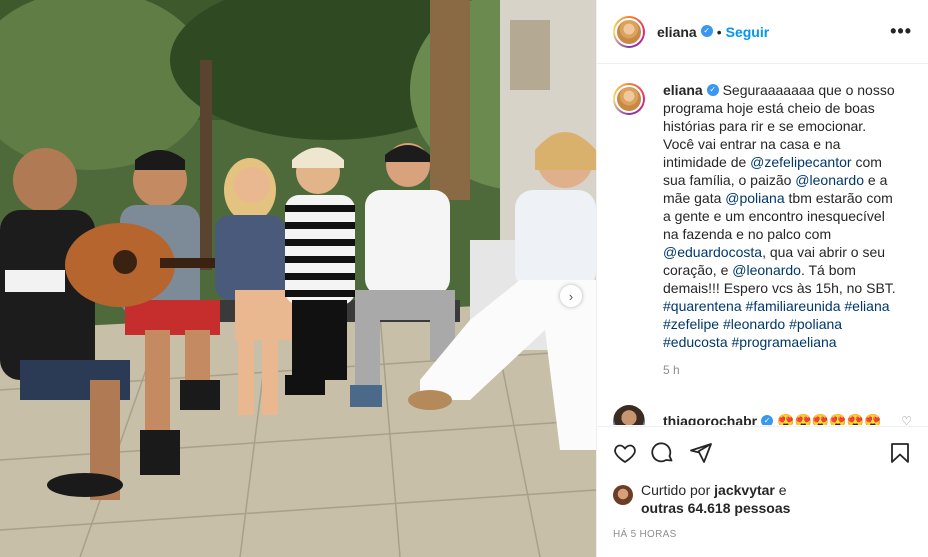 The image size is (928, 557). Describe the element at coordinates (702, 306) in the screenshot. I see `hashtag-link: #quarentena` at that location.